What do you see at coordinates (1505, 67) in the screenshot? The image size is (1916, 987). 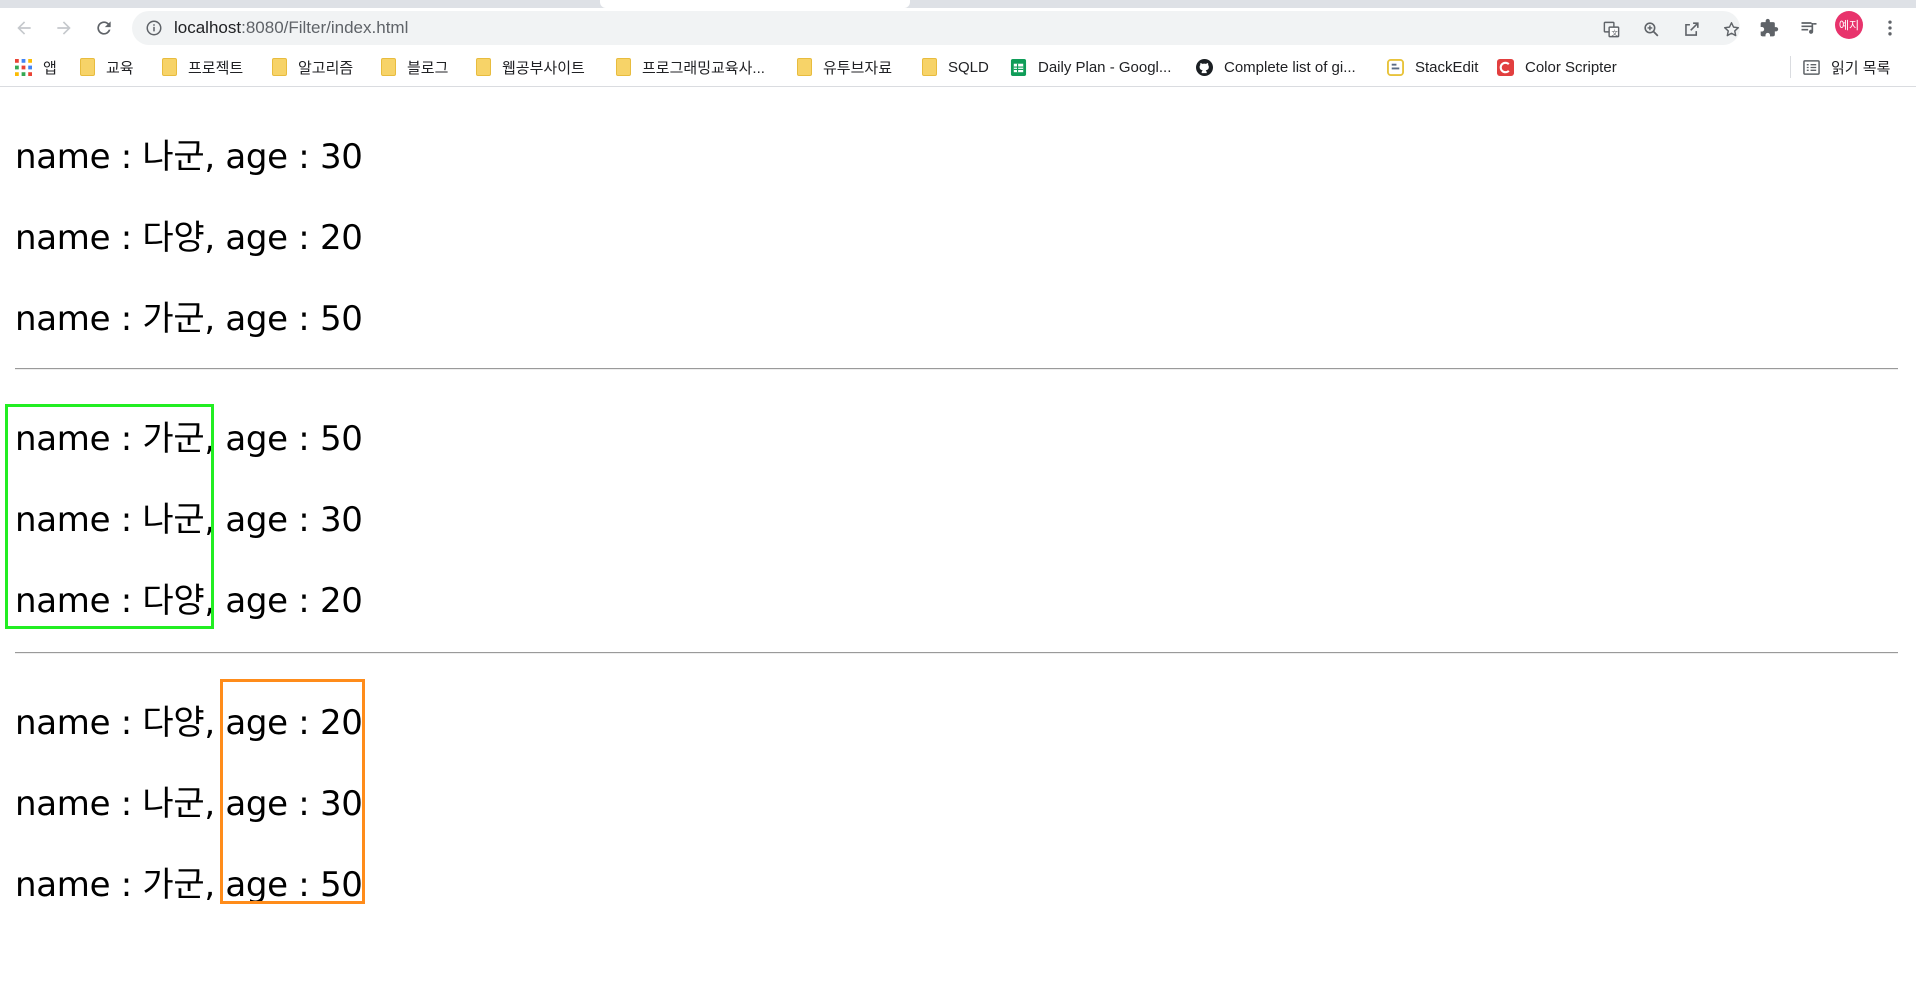 I see `color-scripter-icon` at bounding box center [1505, 67].